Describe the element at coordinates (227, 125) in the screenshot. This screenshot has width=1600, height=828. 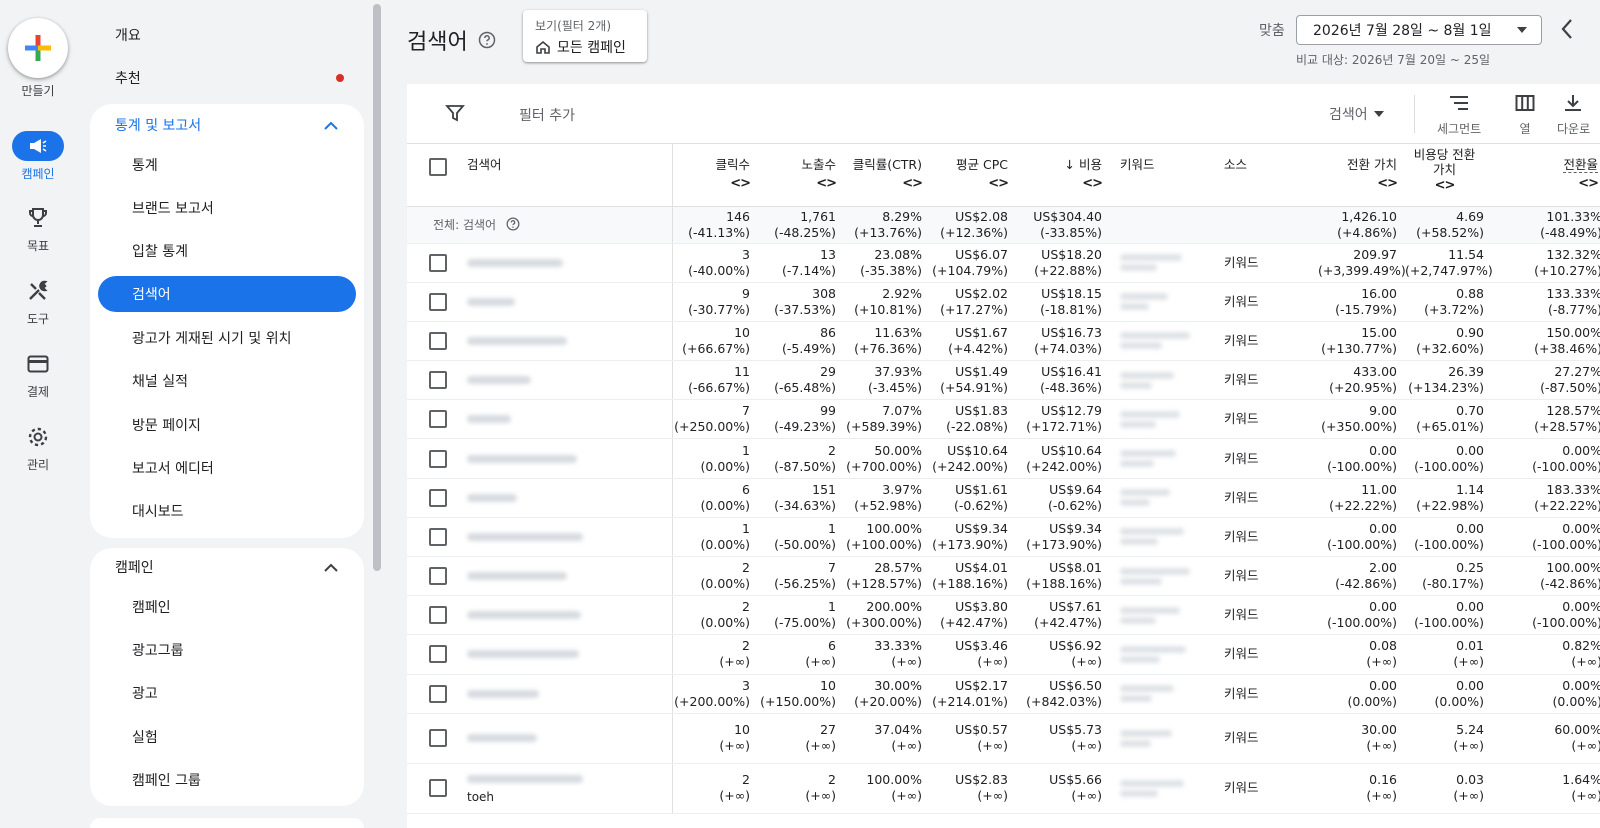
I see `reports-section-header: 통계 및 보고서` at that location.